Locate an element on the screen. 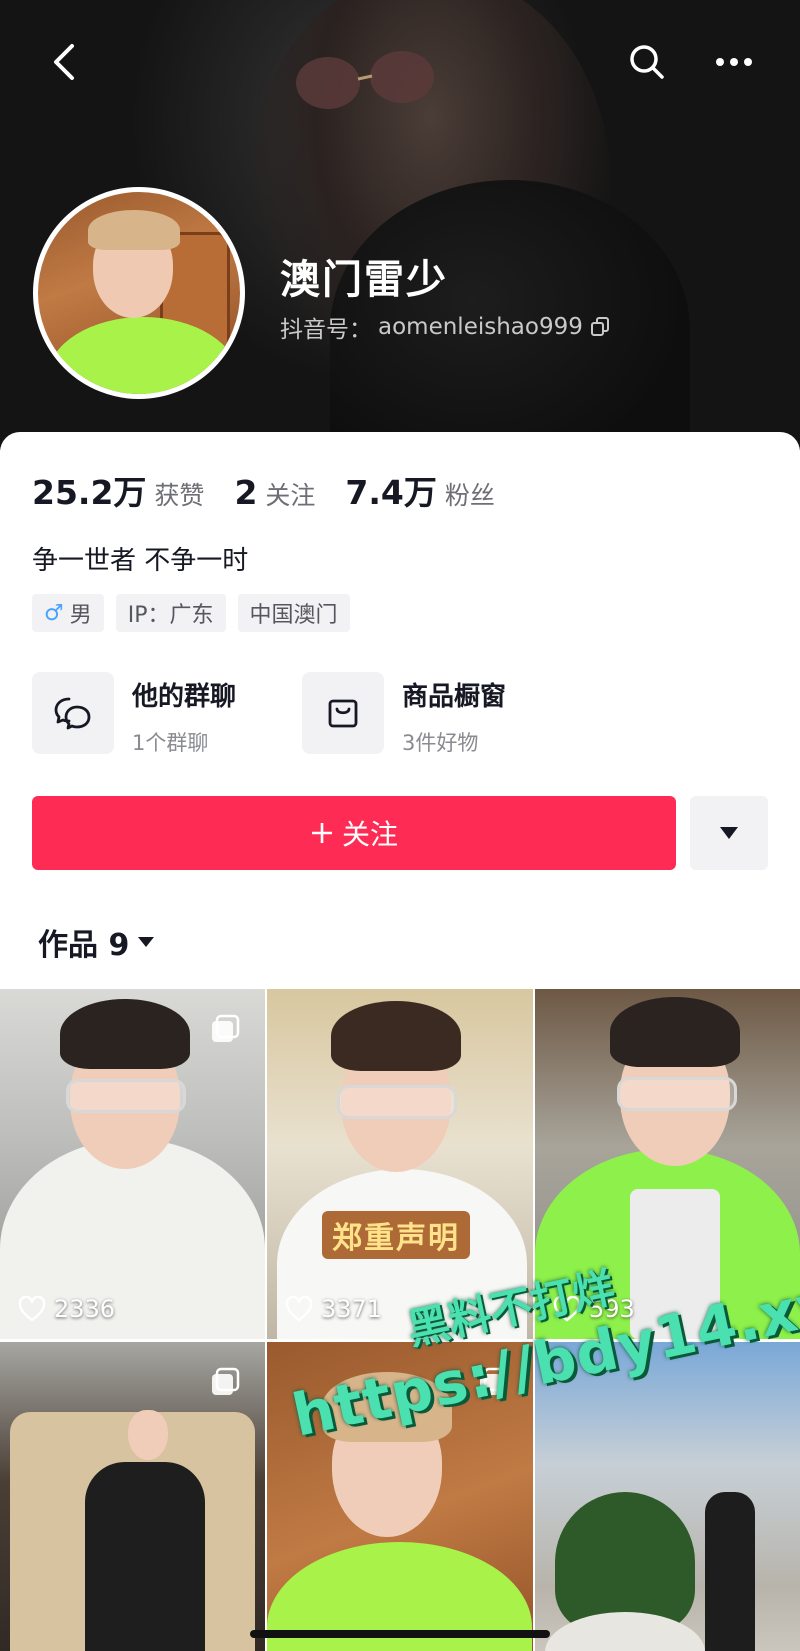 The image size is (800, 1651). tag-ip-label: IP：广东 is located at coordinates (170, 615).